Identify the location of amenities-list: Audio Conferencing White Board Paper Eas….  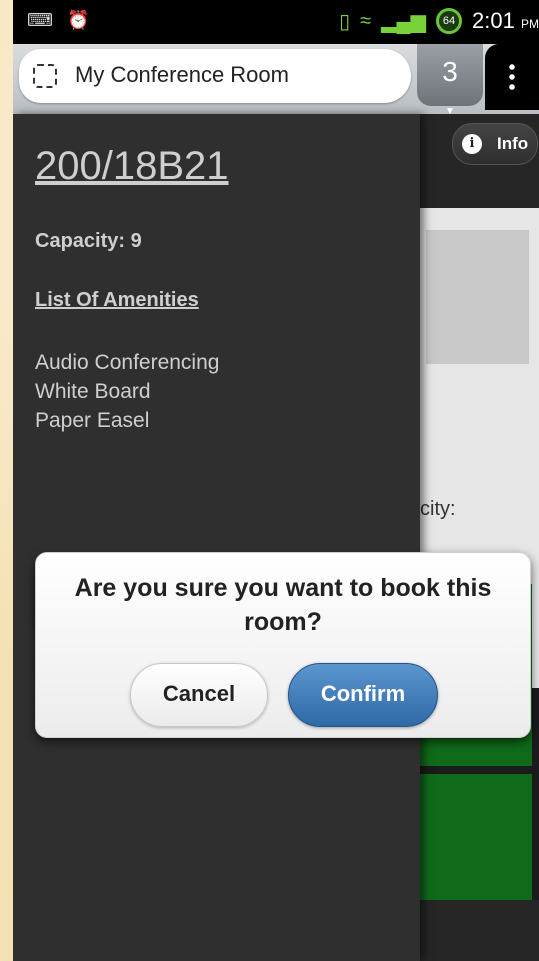
(127, 391).